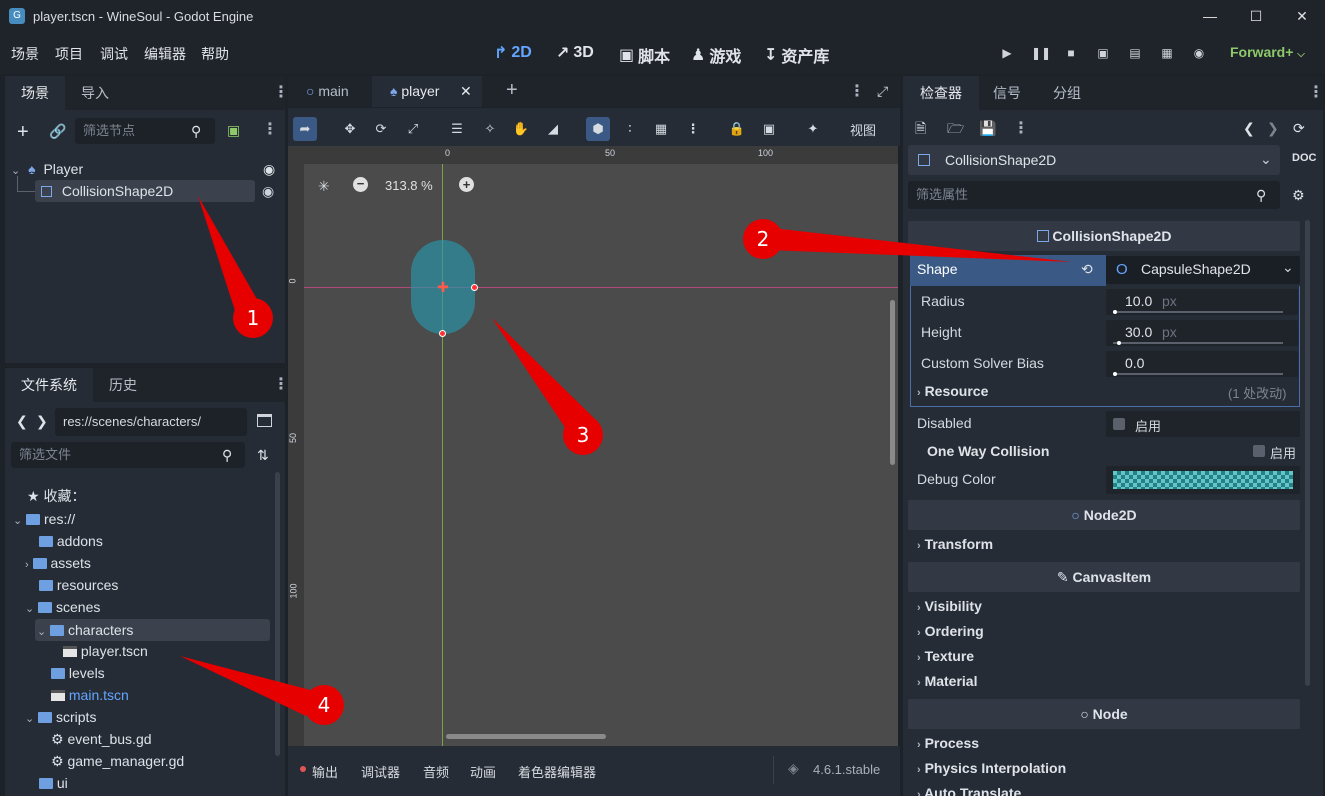 Image resolution: width=1325 pixels, height=796 pixels. I want to click on annotation-marker-1: 1, so click(253, 318).